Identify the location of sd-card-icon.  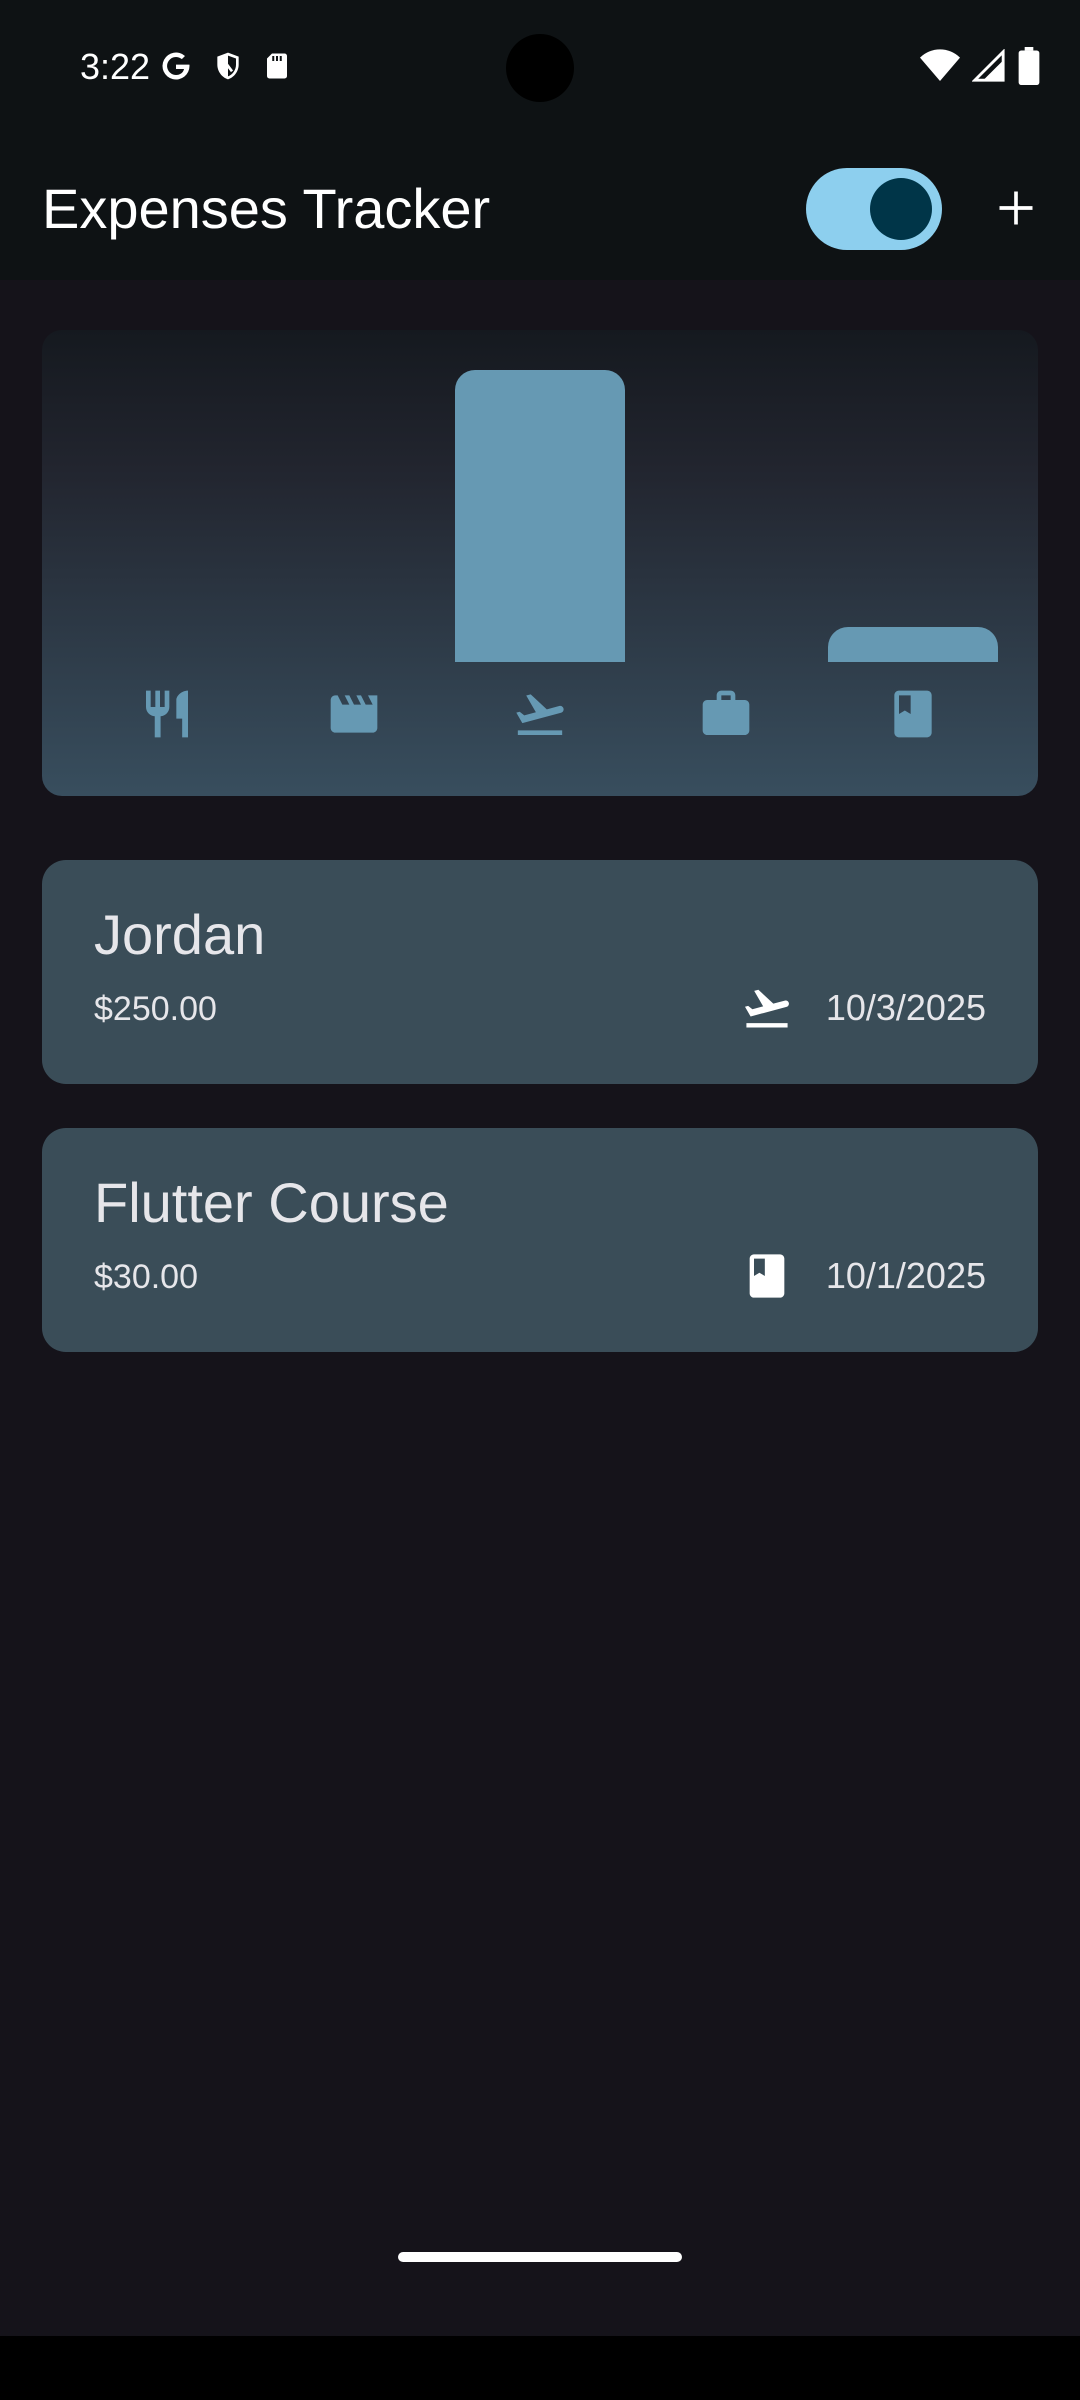
(277, 68).